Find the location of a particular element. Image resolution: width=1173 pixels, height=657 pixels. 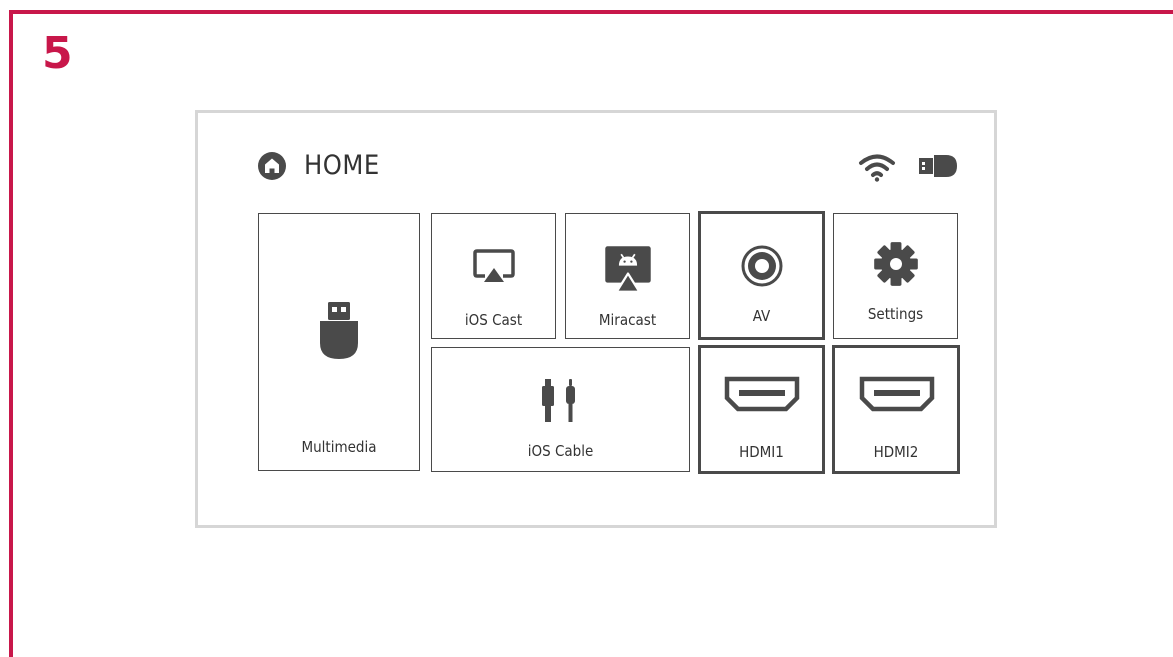

tile-label: iOS Cable is located at coordinates (560, 451).